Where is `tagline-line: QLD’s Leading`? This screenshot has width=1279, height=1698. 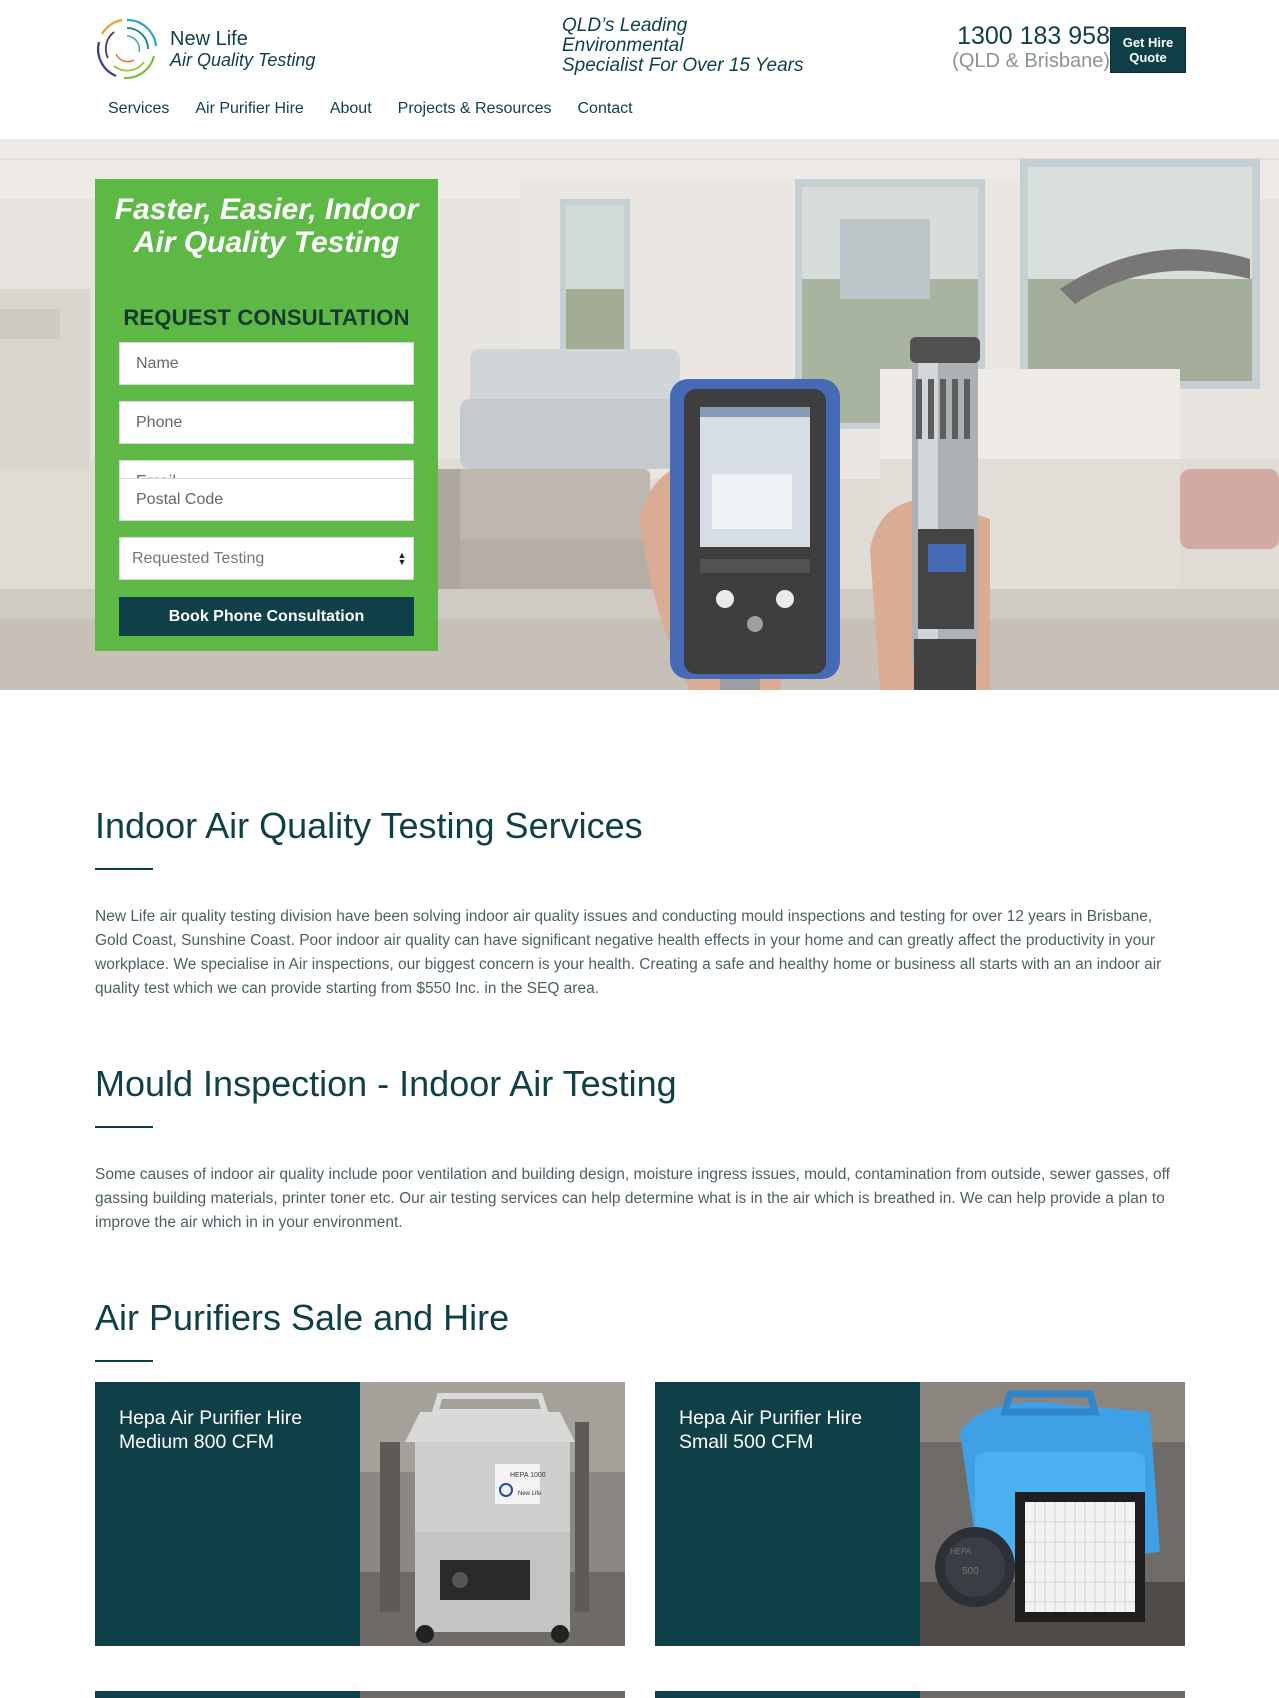
tagline-line: QLD’s Leading is located at coordinates (625, 25).